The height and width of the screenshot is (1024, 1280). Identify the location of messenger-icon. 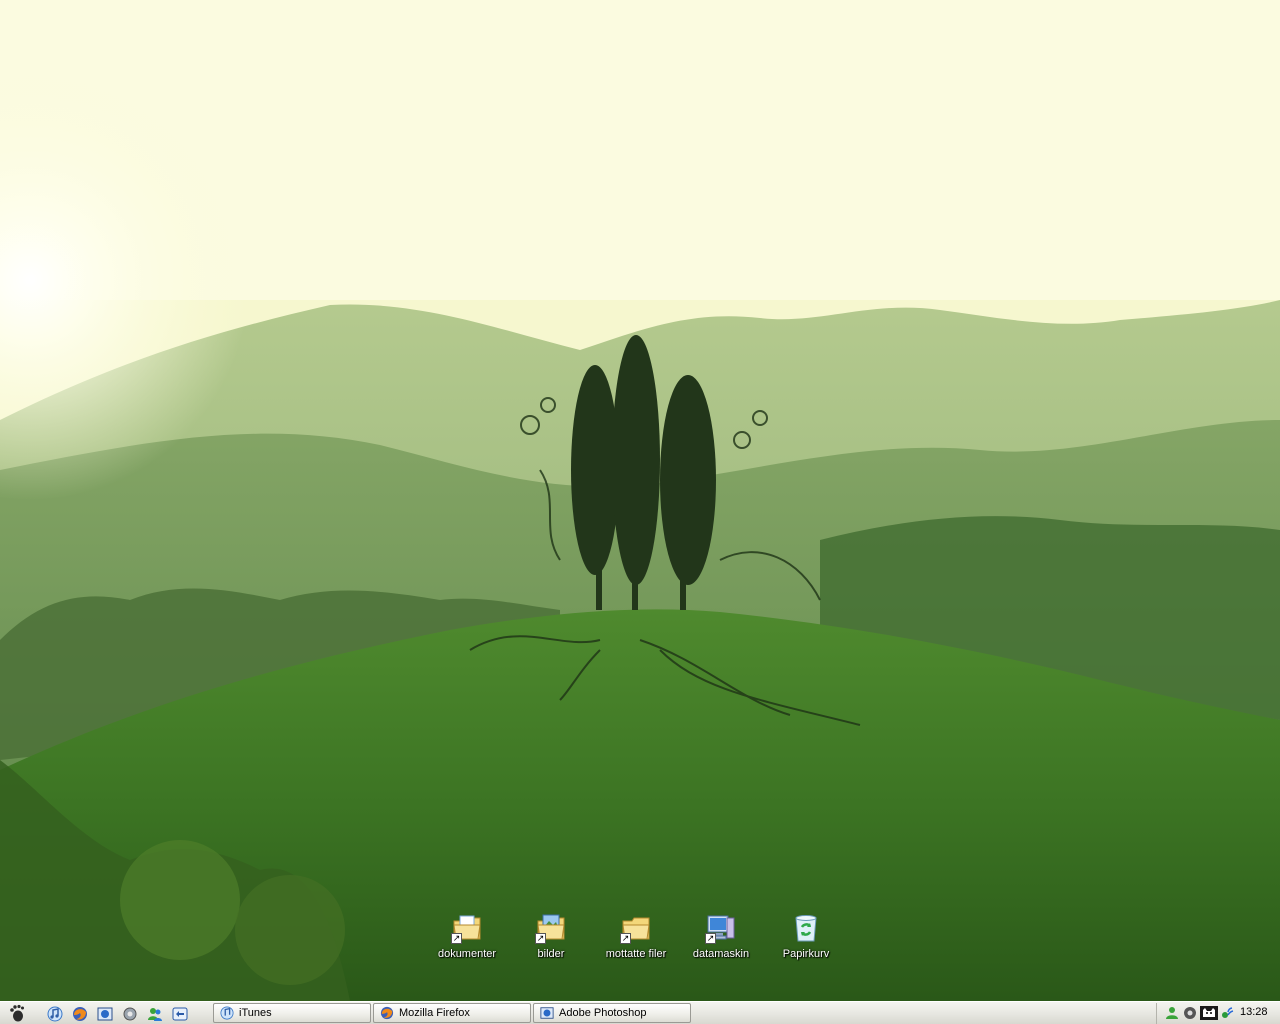
(154, 1014).